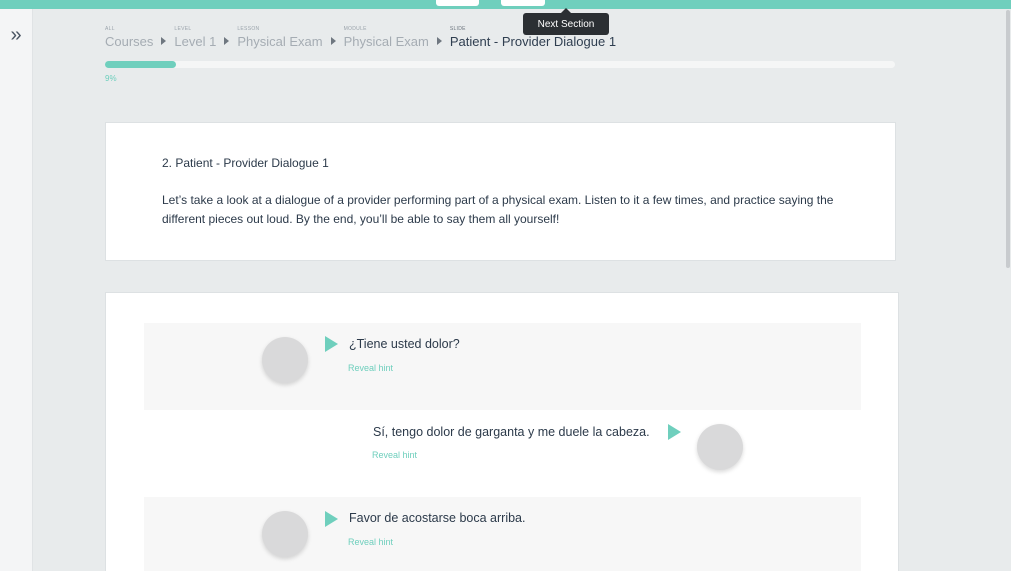  I want to click on breadcrumb-lesson: LESSON Physical Exam, so click(279, 38).